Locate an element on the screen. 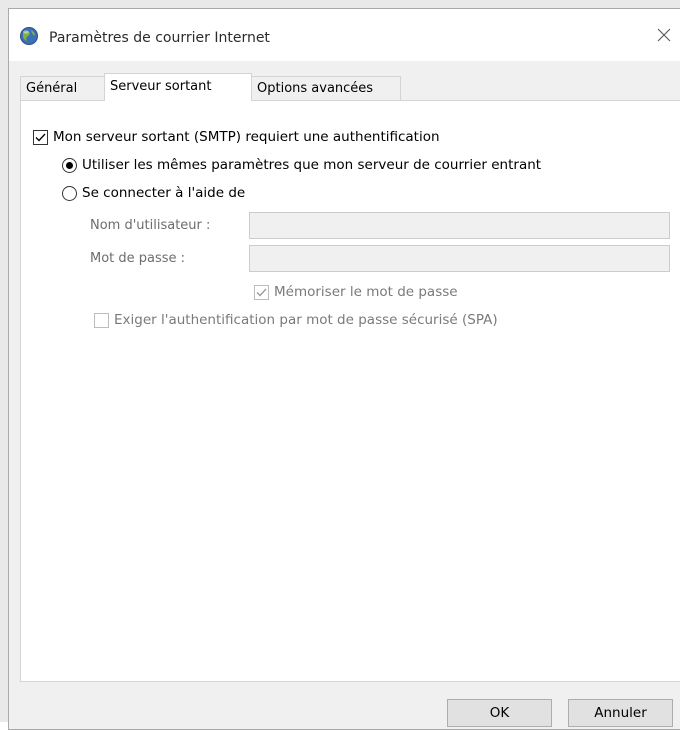 The image size is (680, 730). remember-password-label: Mémoriser le mot de passe is located at coordinates (366, 292).